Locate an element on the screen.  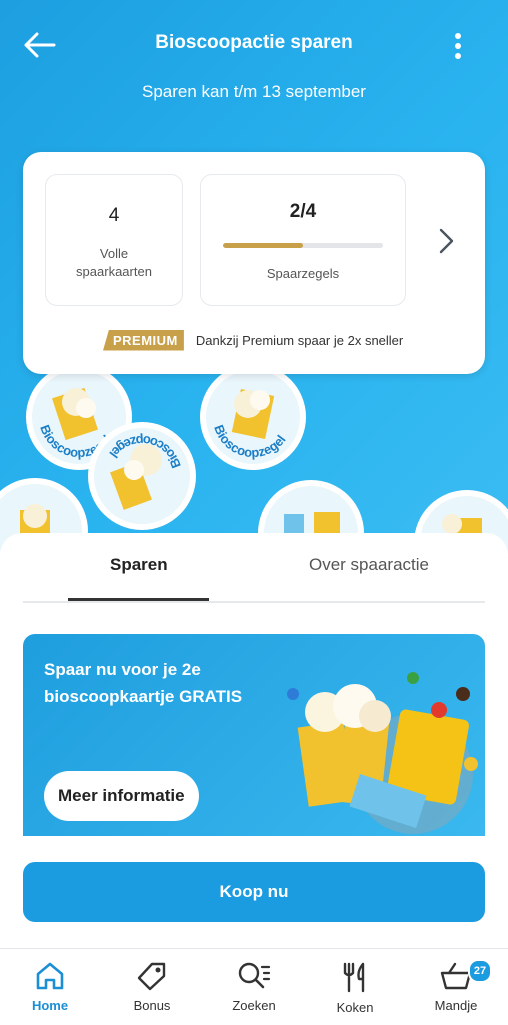
nav-label: Home is located at coordinates (50, 1005).